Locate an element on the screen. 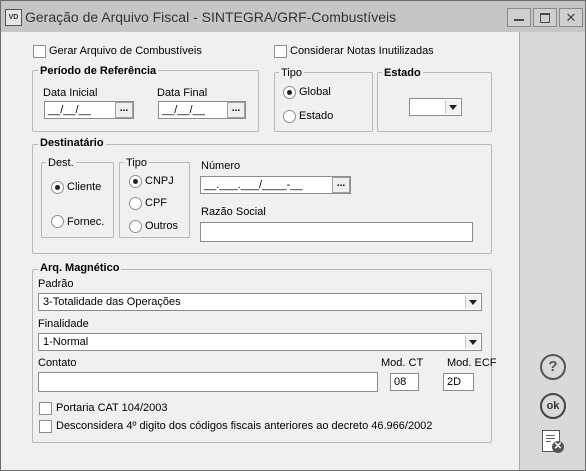 The width and height of the screenshot is (586, 471). tipo-cpf-radio is located at coordinates (135, 203).